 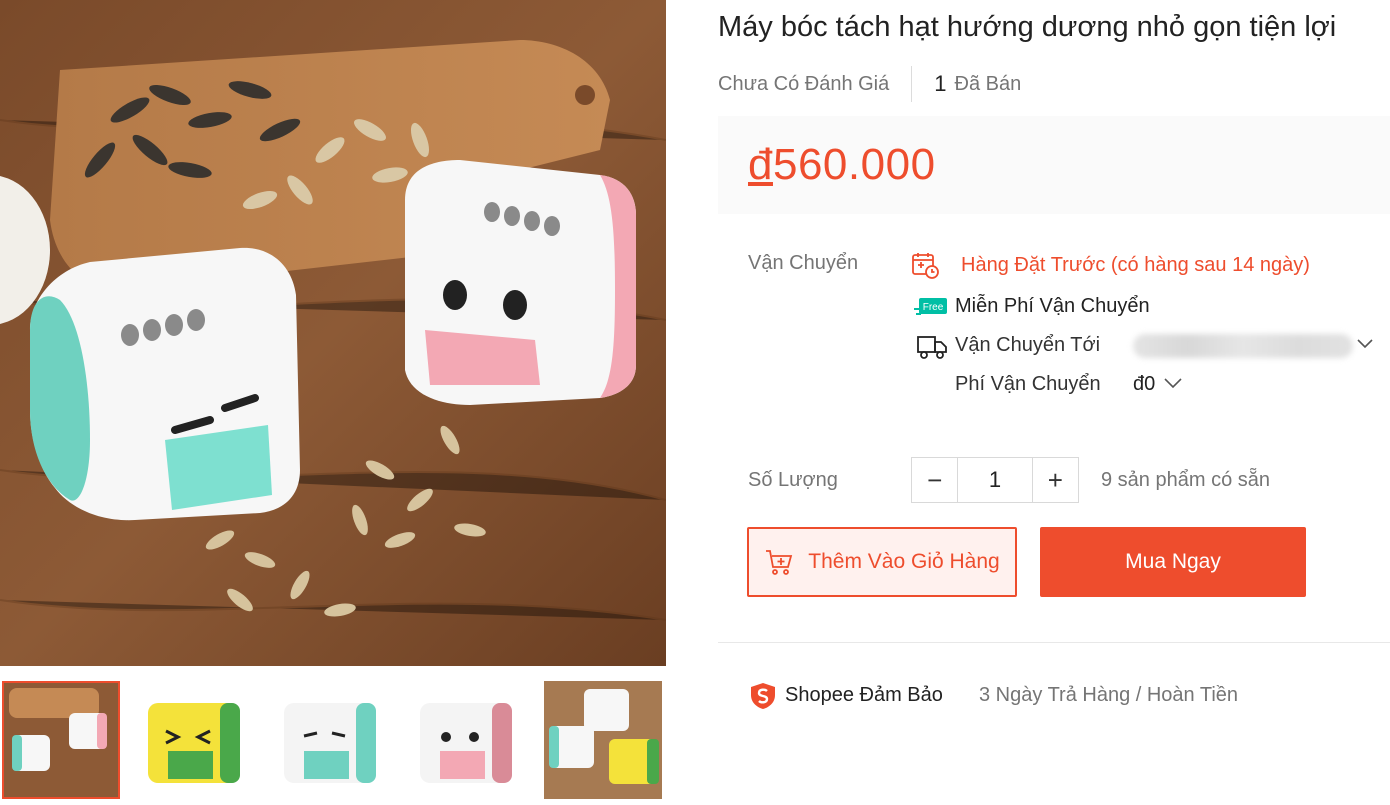 I want to click on free-shipping-icon: Free, so click(x=931, y=310).